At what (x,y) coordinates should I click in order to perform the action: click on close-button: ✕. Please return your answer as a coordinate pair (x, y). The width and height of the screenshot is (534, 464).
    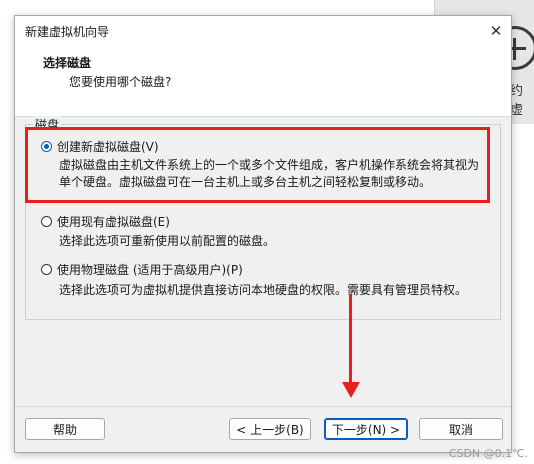
    Looking at the image, I should click on (496, 31).